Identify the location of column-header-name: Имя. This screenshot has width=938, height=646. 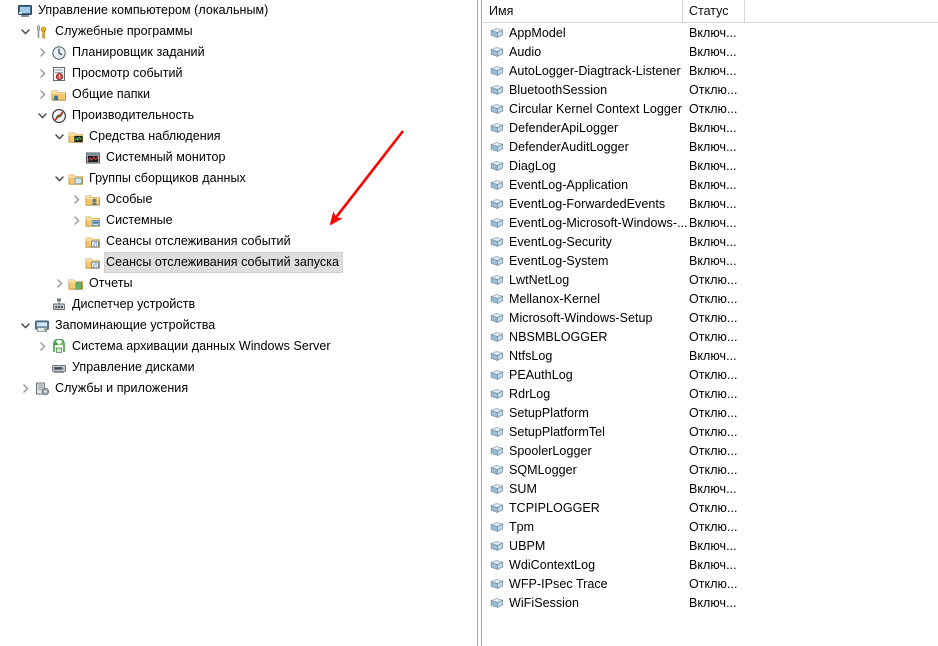
(583, 11).